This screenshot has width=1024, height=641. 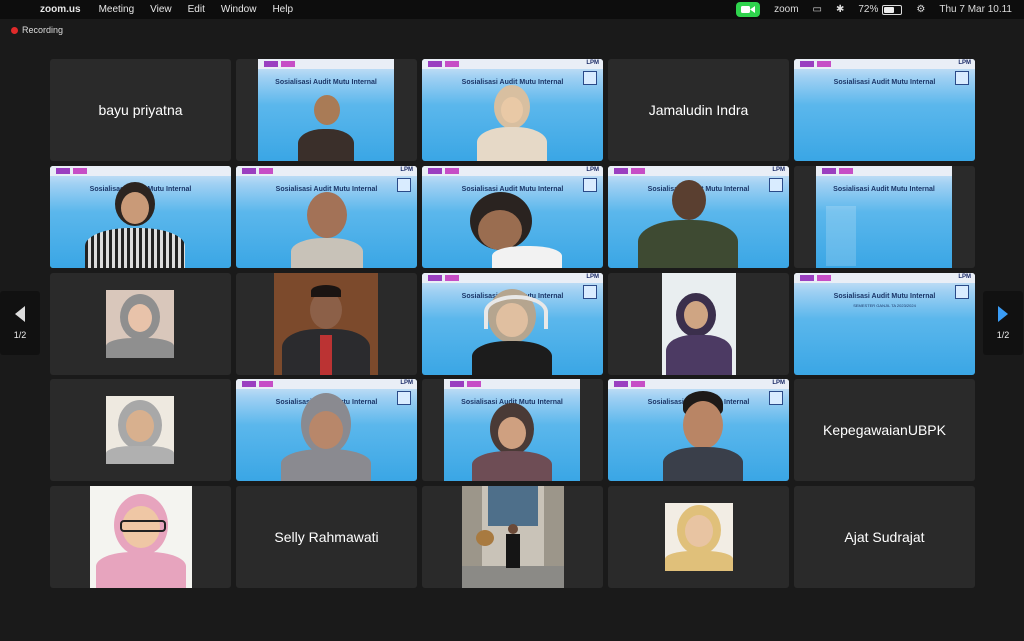 I want to click on menu-window: Window, so click(x=239, y=9).